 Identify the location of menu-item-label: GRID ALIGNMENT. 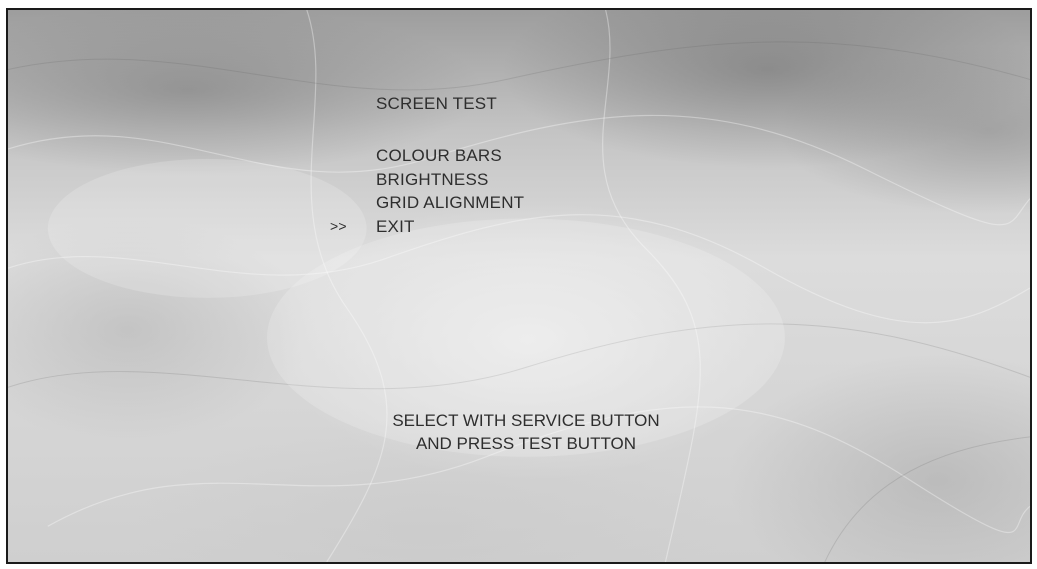
(450, 202).